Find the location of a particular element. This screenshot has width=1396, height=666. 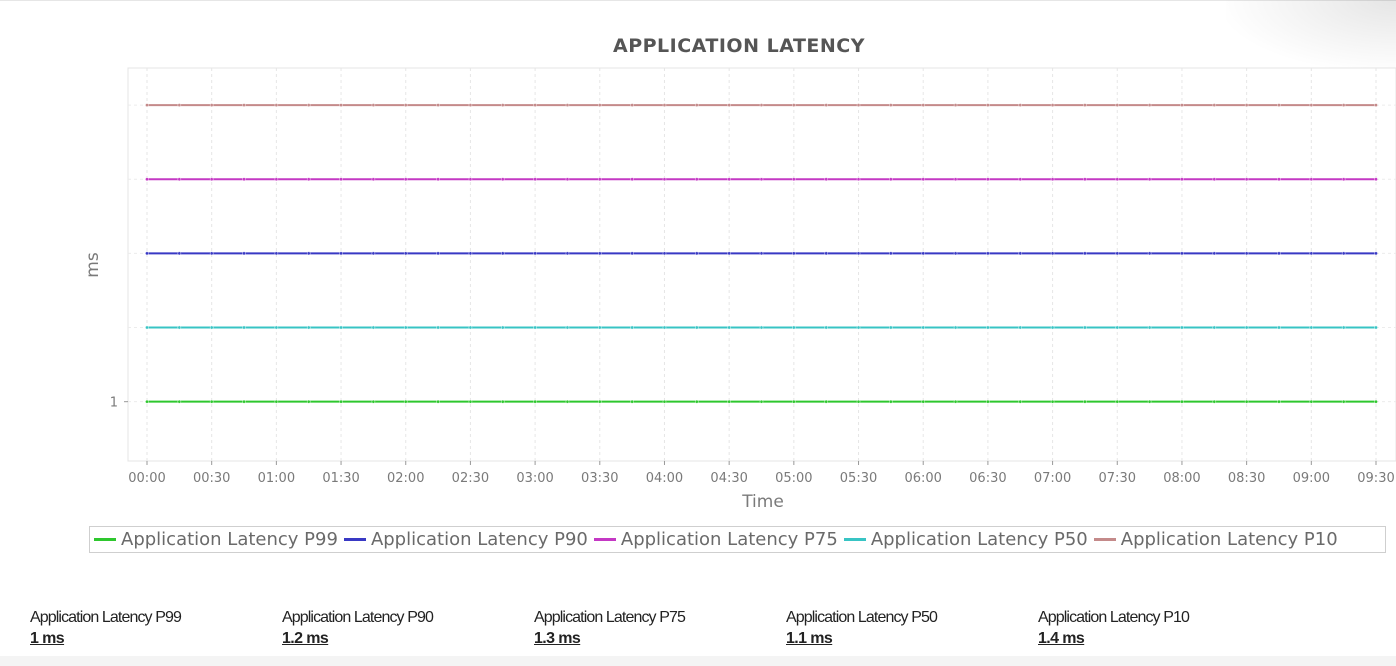

legend-label: Application Latency P99 is located at coordinates (229, 539).